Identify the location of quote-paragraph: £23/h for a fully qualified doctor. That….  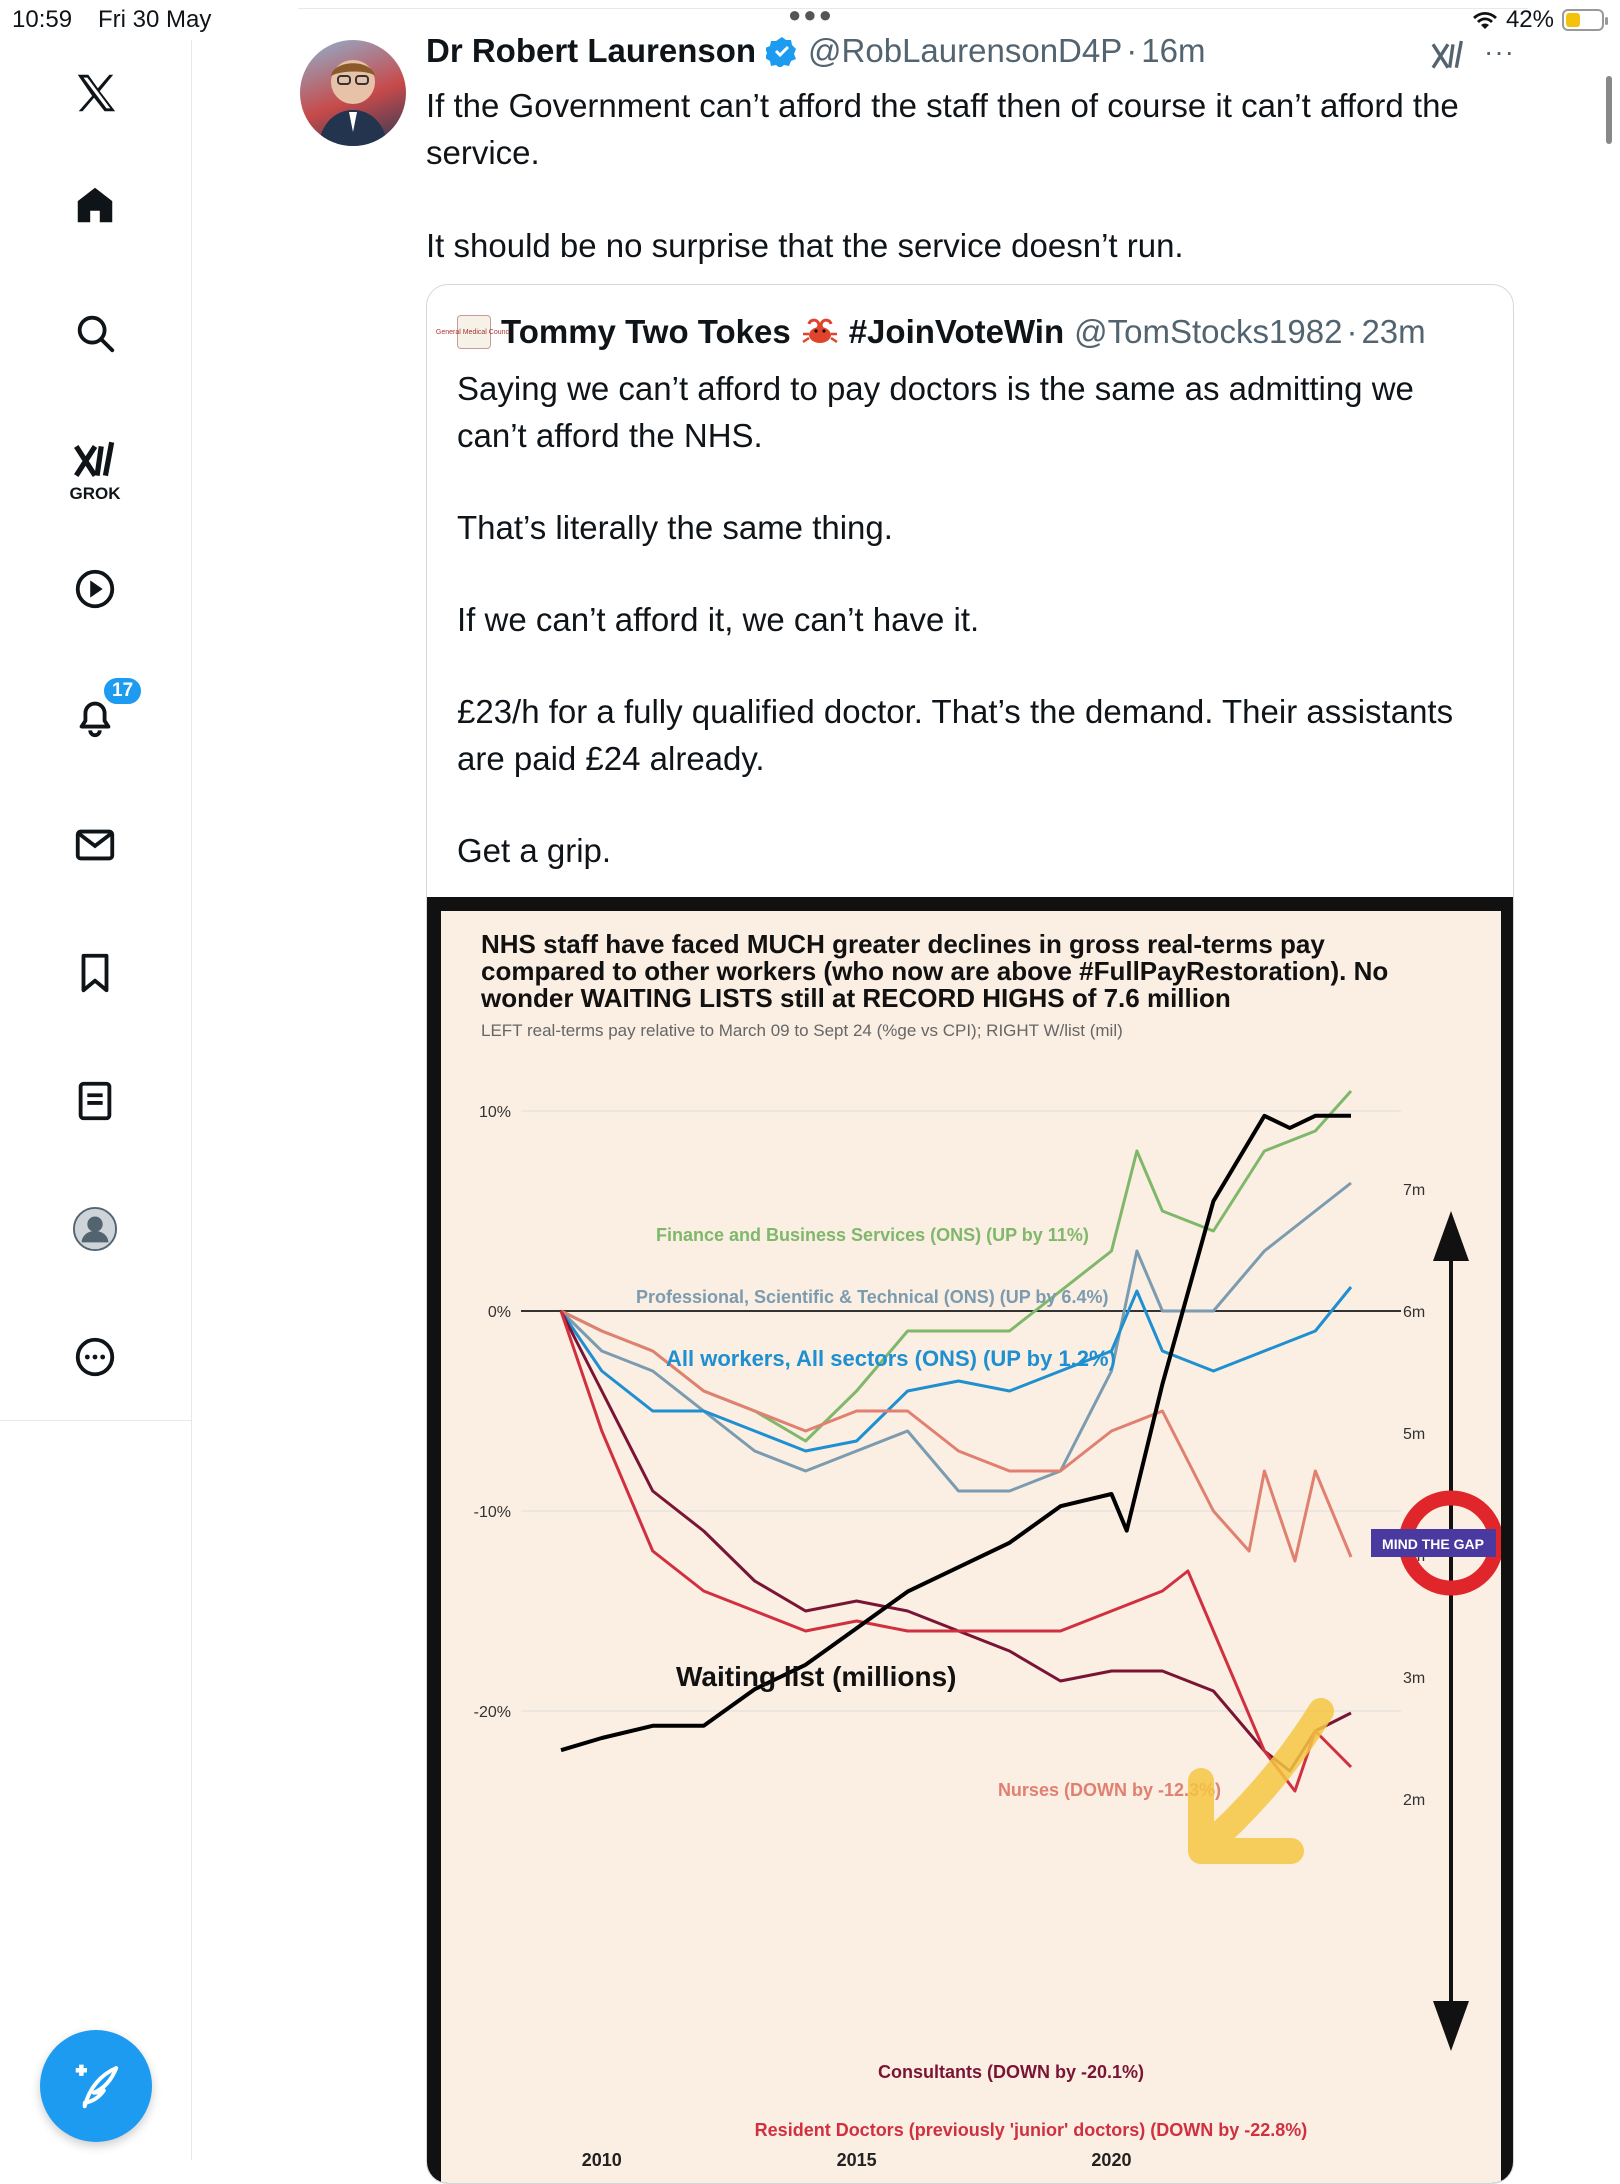
(955, 735).